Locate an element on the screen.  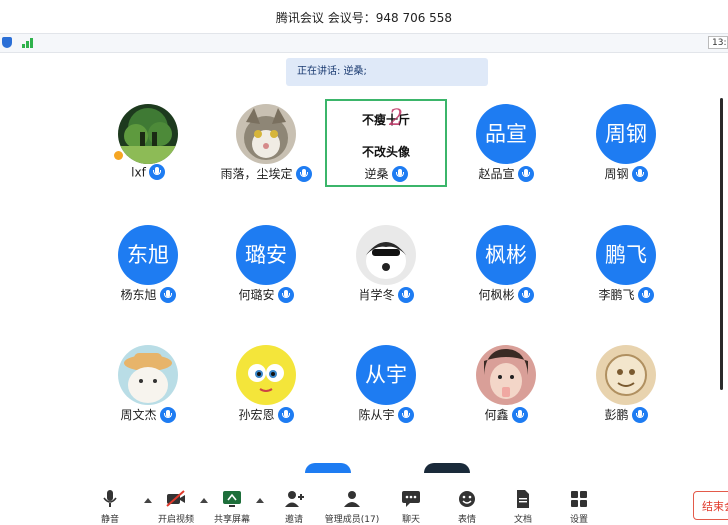
emoji-label: 表情 is located at coordinates (466, 520).